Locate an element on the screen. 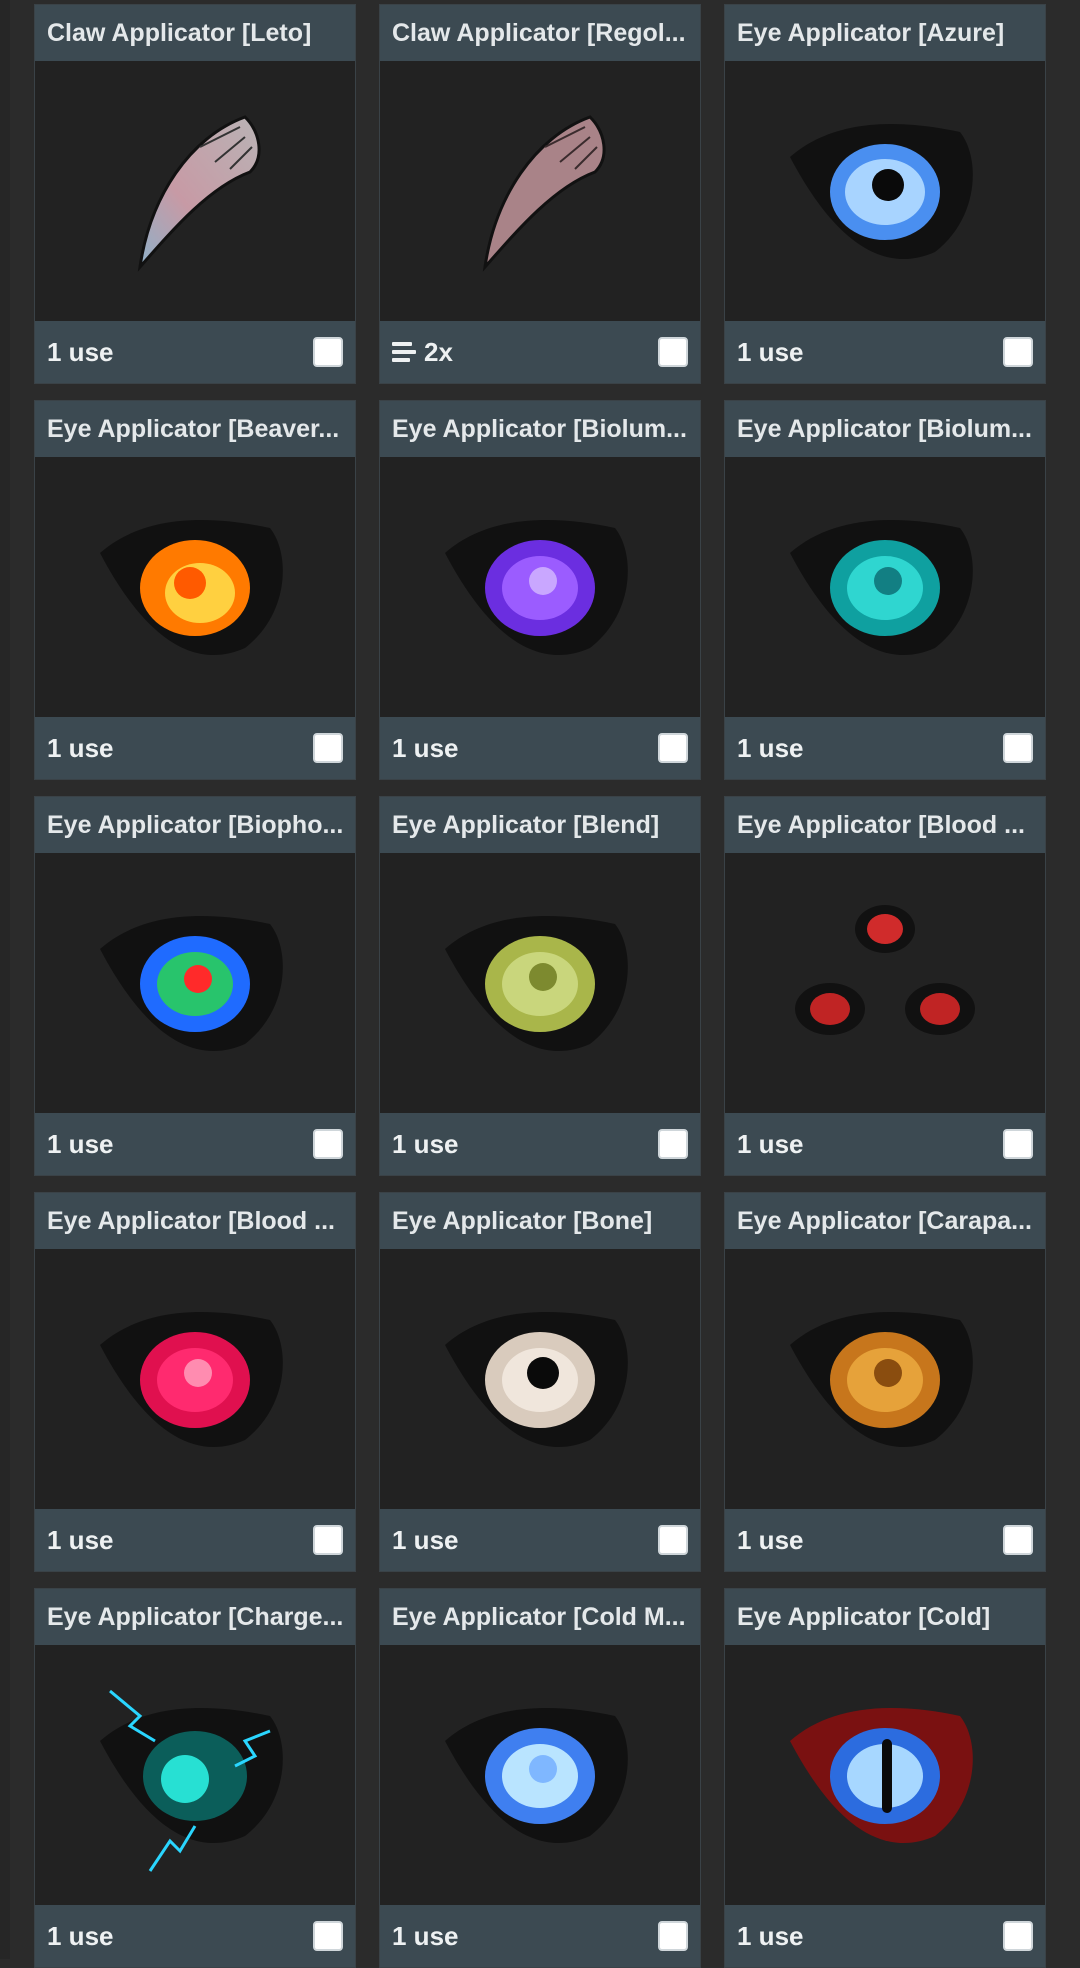 Image resolution: width=1080 pixels, height=1968 pixels. eye-beaver-image is located at coordinates (195, 588).